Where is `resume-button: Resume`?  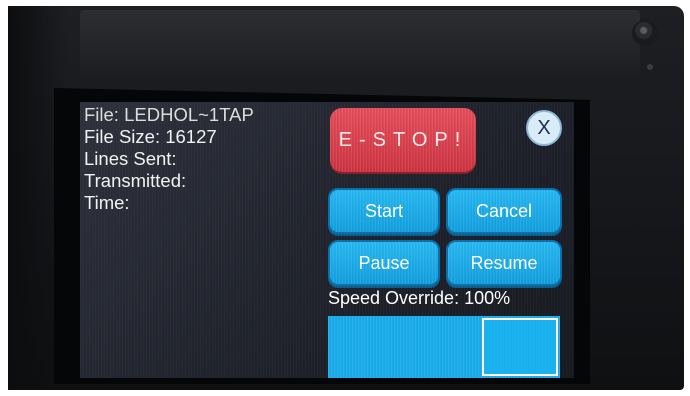 resume-button: Resume is located at coordinates (504, 263).